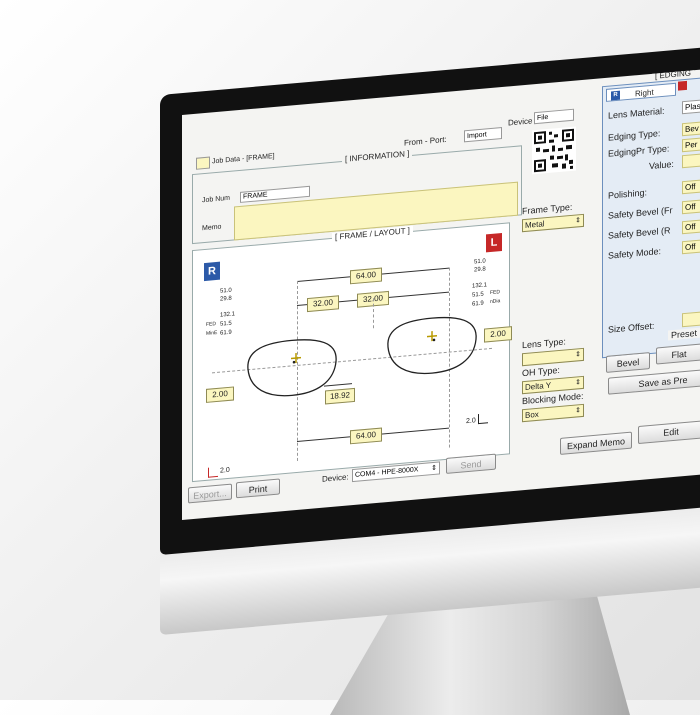  What do you see at coordinates (691, 226) in the screenshot?
I see `safety-bevel-rear-select: Off` at bounding box center [691, 226].